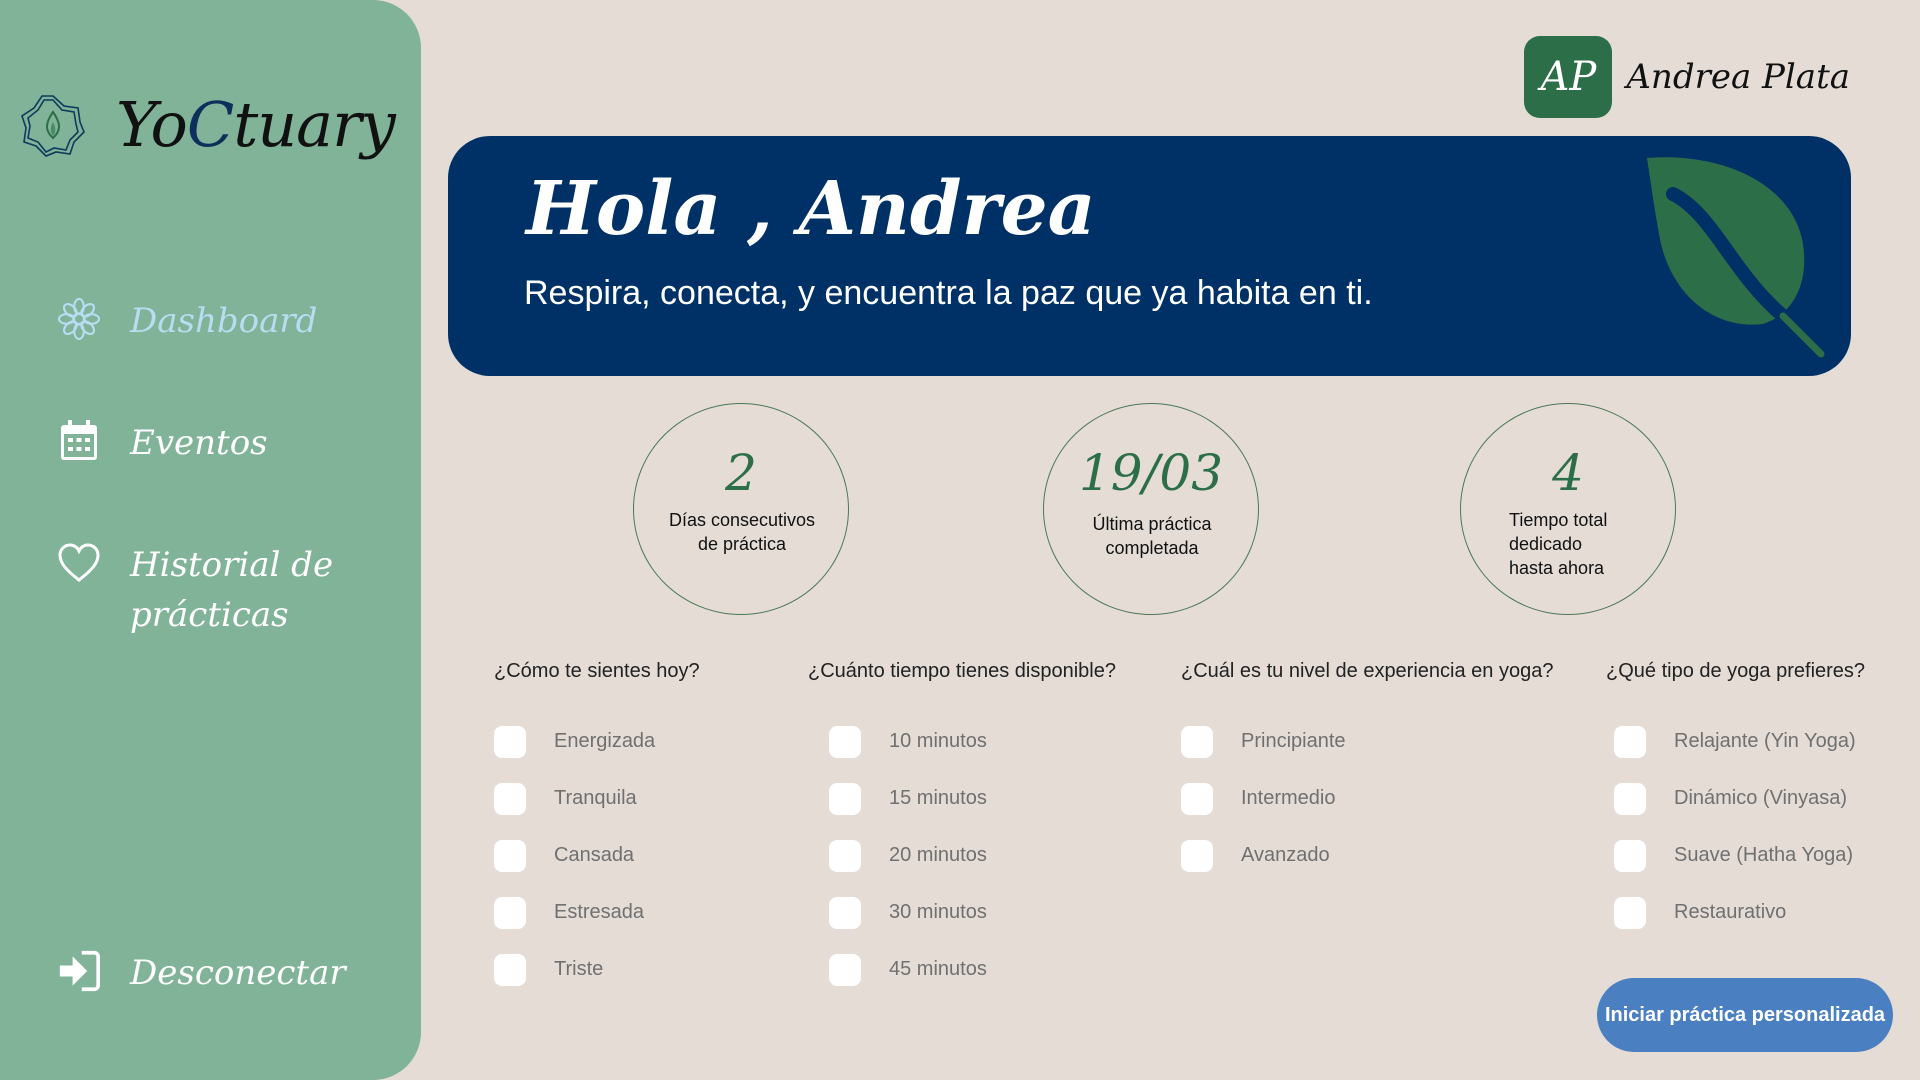 Image resolution: width=1920 pixels, height=1080 pixels. I want to click on option-label: Energizada, so click(605, 741).